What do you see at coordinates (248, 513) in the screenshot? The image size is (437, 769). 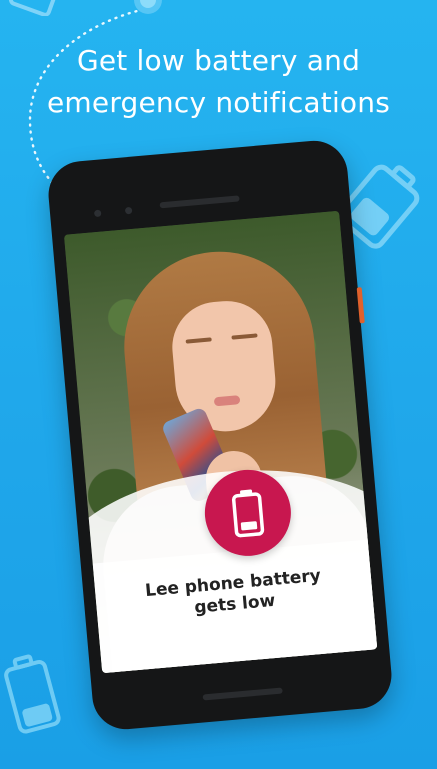 I see `battery-low-icon` at bounding box center [248, 513].